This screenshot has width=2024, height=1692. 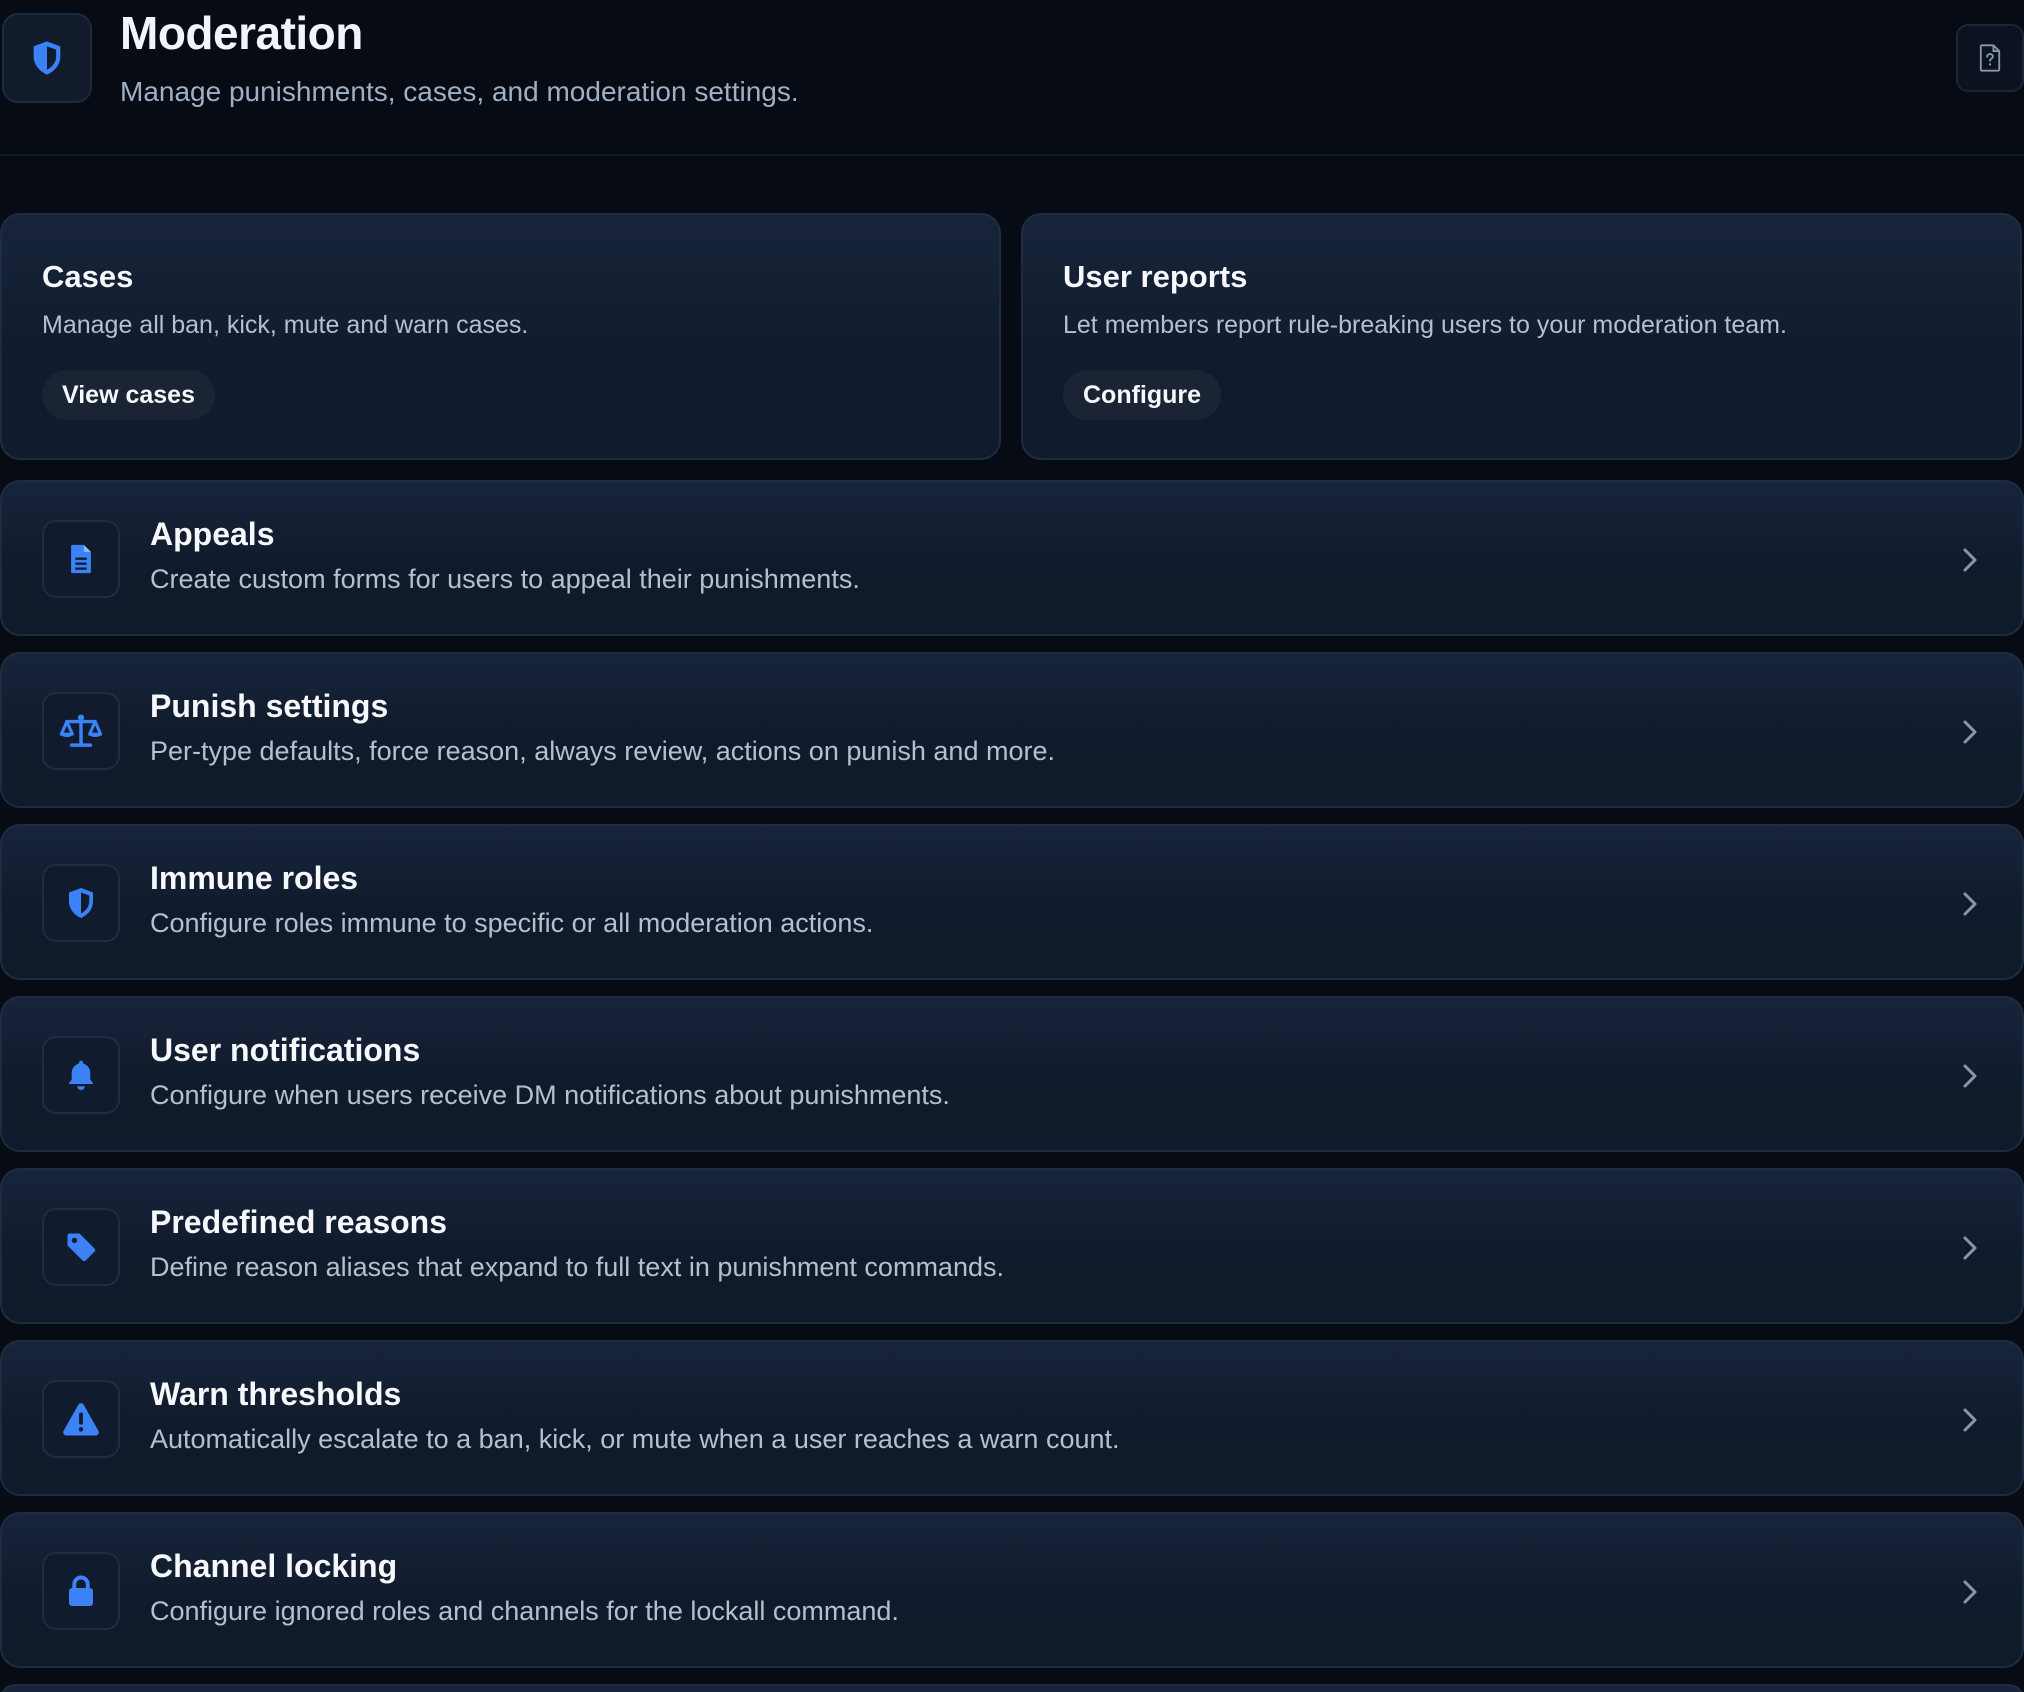 What do you see at coordinates (81, 731) in the screenshot?
I see `scales-icon` at bounding box center [81, 731].